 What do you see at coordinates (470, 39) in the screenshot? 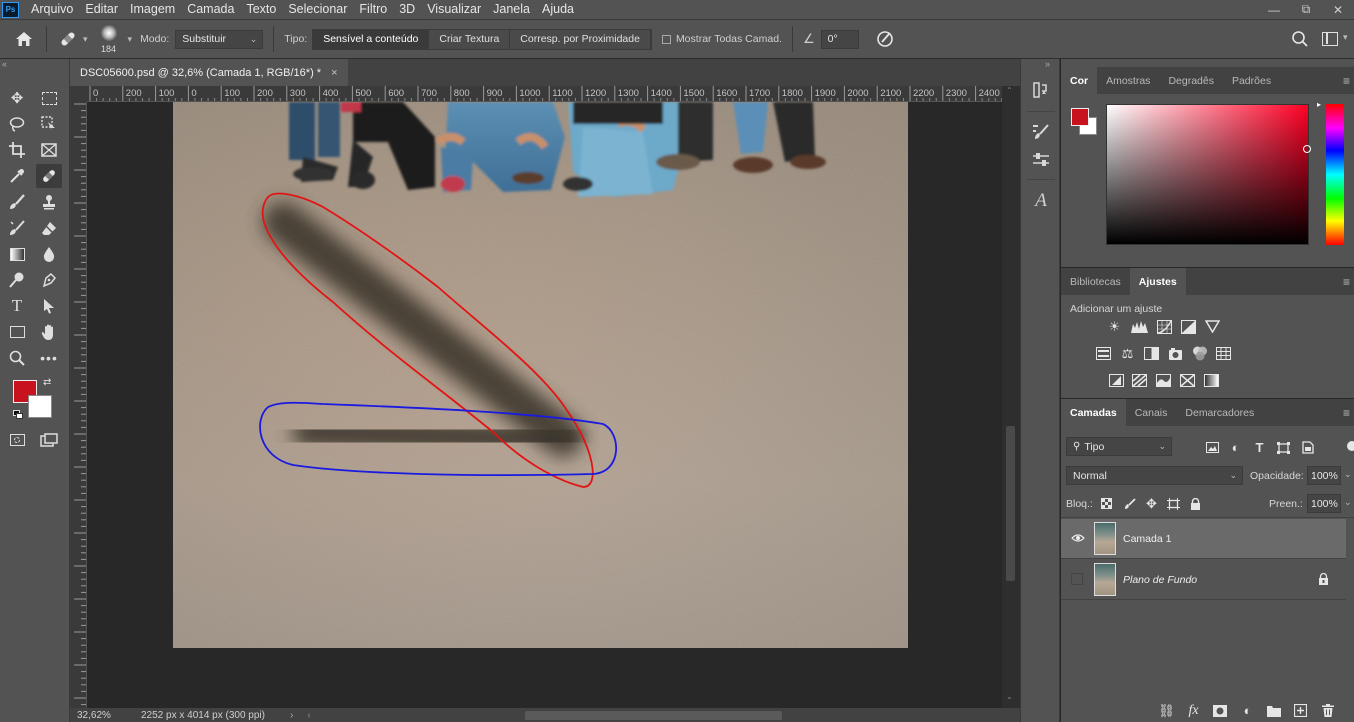
I see `type-create-texture-button: Criar Textura` at bounding box center [470, 39].